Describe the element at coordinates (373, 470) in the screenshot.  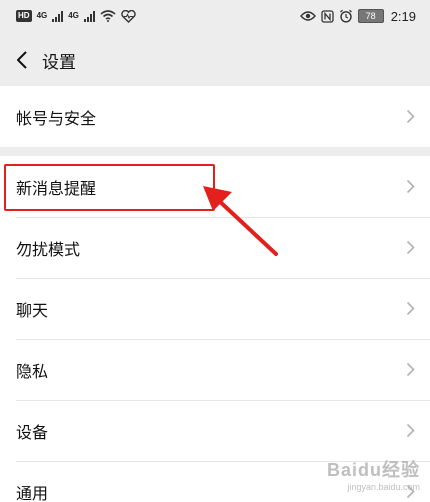
I see `watermark-brand: Baidu经验` at that location.